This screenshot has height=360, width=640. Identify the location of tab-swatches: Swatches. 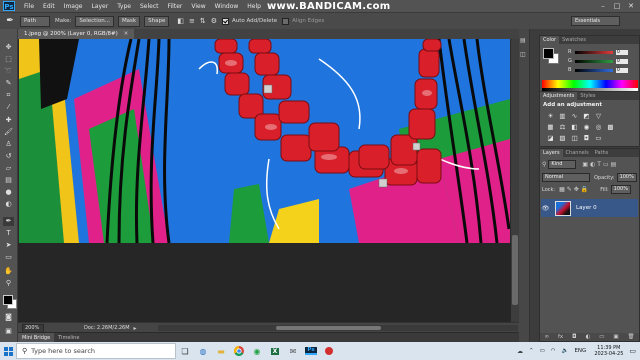
(574, 40).